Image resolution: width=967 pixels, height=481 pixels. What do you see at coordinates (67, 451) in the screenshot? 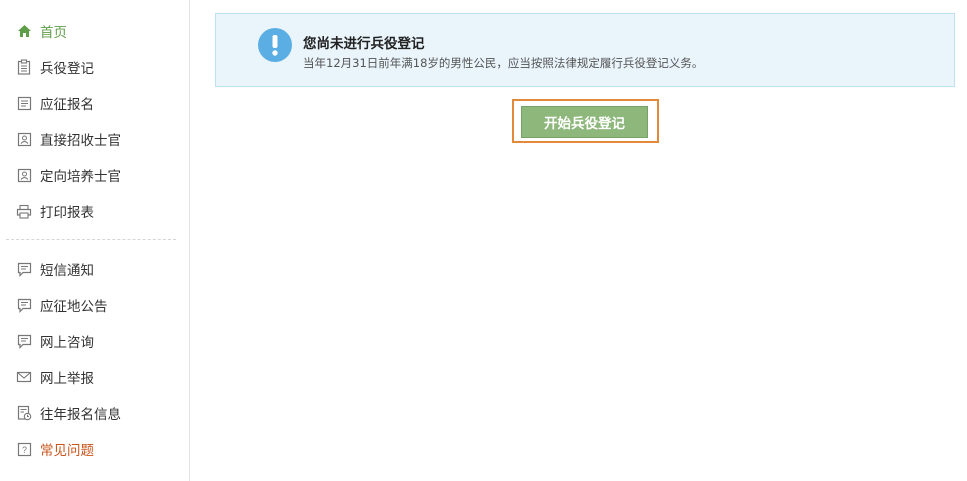
I see `sidebar-item-label: 常见问题` at bounding box center [67, 451].